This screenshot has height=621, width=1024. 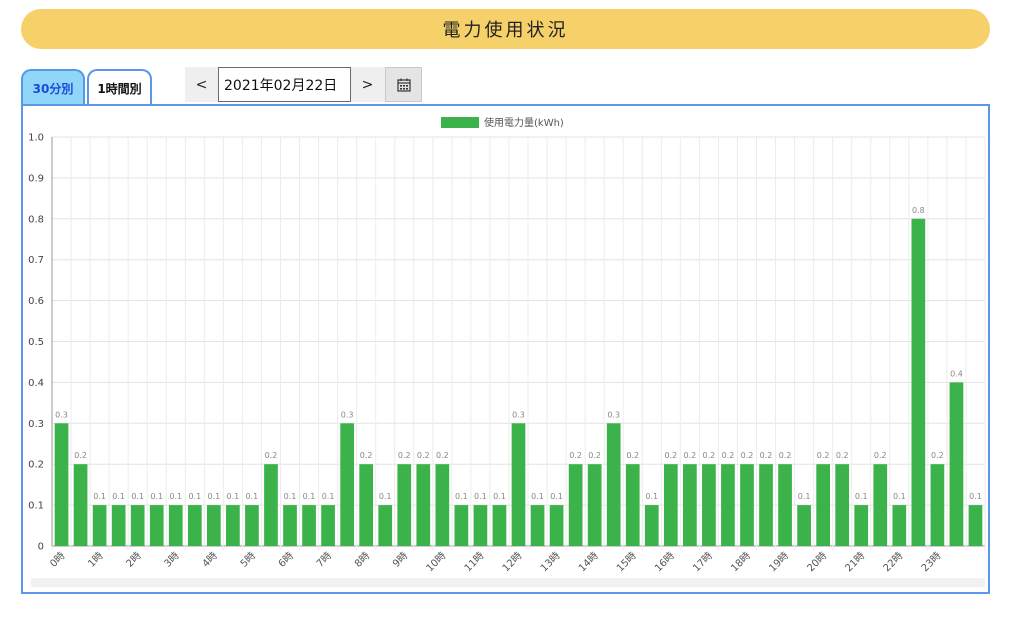 I want to click on y-tick-label: 0.1, so click(x=36, y=506).